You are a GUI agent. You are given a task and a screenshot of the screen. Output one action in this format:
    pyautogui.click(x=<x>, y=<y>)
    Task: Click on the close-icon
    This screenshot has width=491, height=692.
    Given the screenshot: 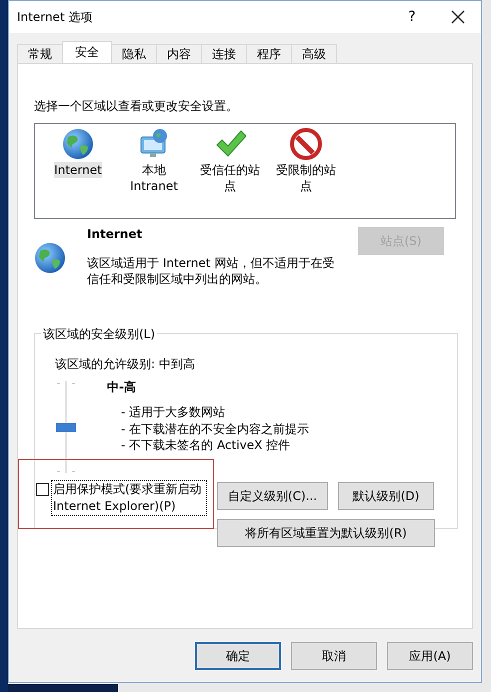 What is the action you would take?
    pyautogui.click(x=458, y=17)
    